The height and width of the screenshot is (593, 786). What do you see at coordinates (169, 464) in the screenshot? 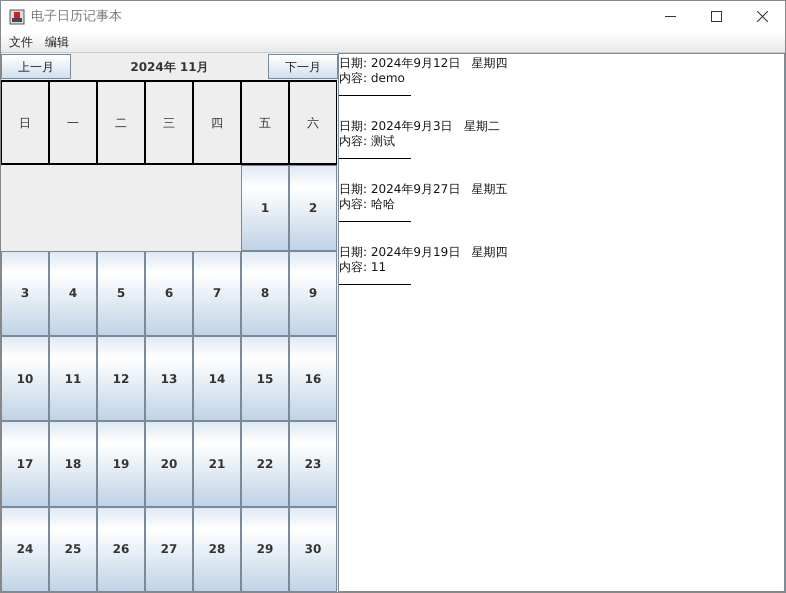
I see `day-button: 20` at bounding box center [169, 464].